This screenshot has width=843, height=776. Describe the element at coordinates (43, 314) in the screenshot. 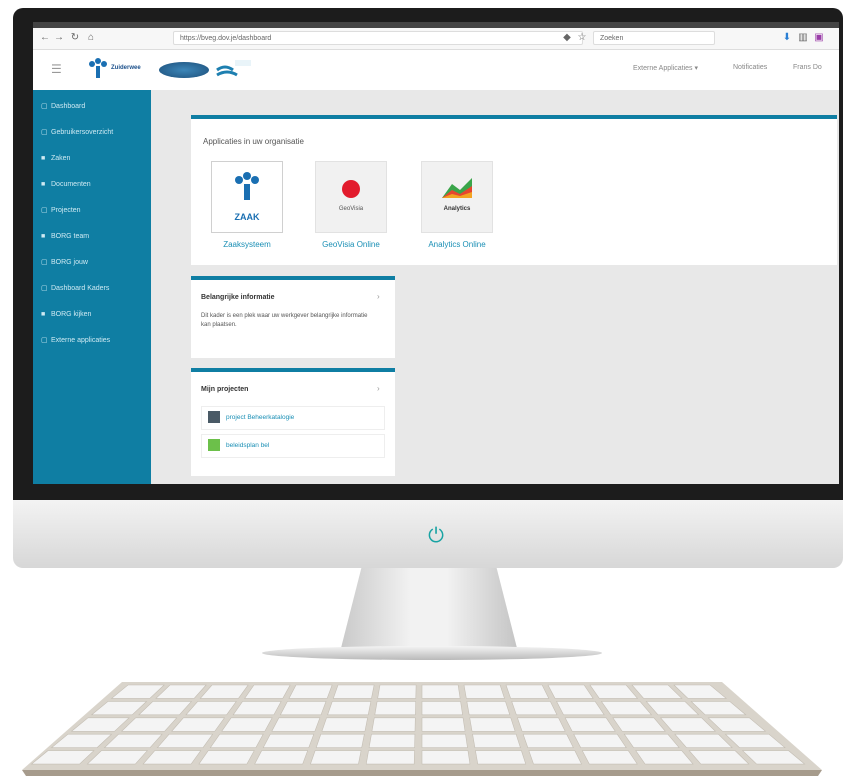

I see `image-icon: ■` at that location.